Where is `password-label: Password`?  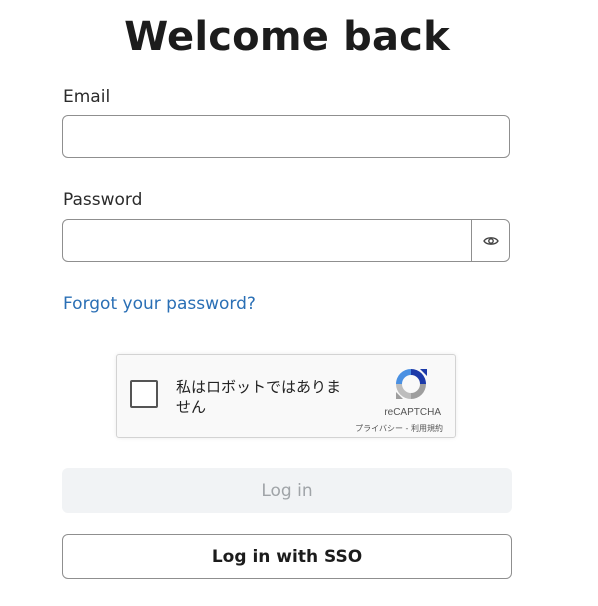
password-label: Password is located at coordinates (103, 200).